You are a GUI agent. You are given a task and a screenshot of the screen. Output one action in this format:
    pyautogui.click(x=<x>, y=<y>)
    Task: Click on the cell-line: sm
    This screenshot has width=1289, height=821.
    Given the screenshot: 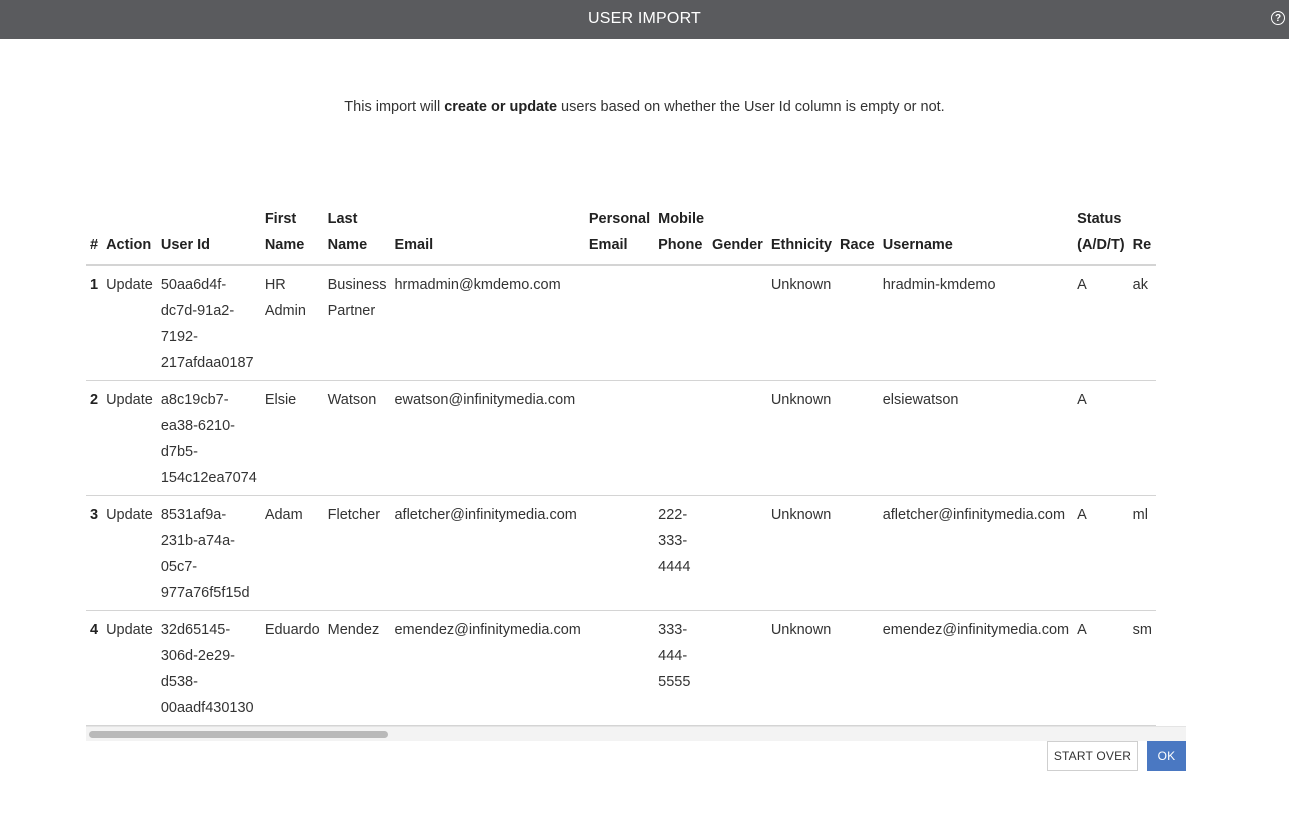 What is the action you would take?
    pyautogui.click(x=1142, y=630)
    